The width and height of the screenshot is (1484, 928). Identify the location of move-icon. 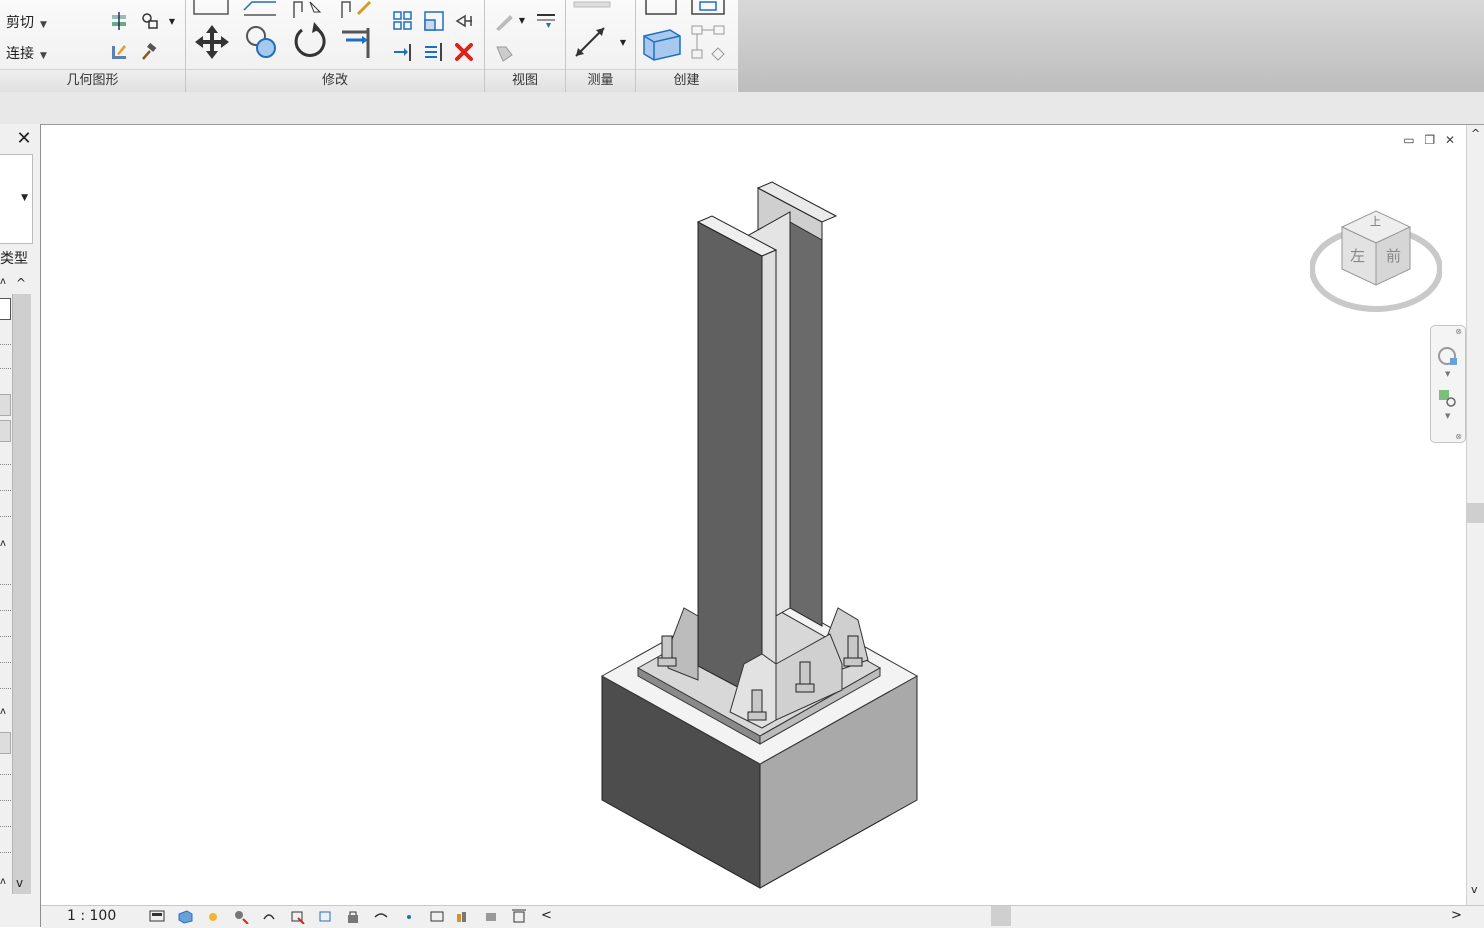
(212, 42).